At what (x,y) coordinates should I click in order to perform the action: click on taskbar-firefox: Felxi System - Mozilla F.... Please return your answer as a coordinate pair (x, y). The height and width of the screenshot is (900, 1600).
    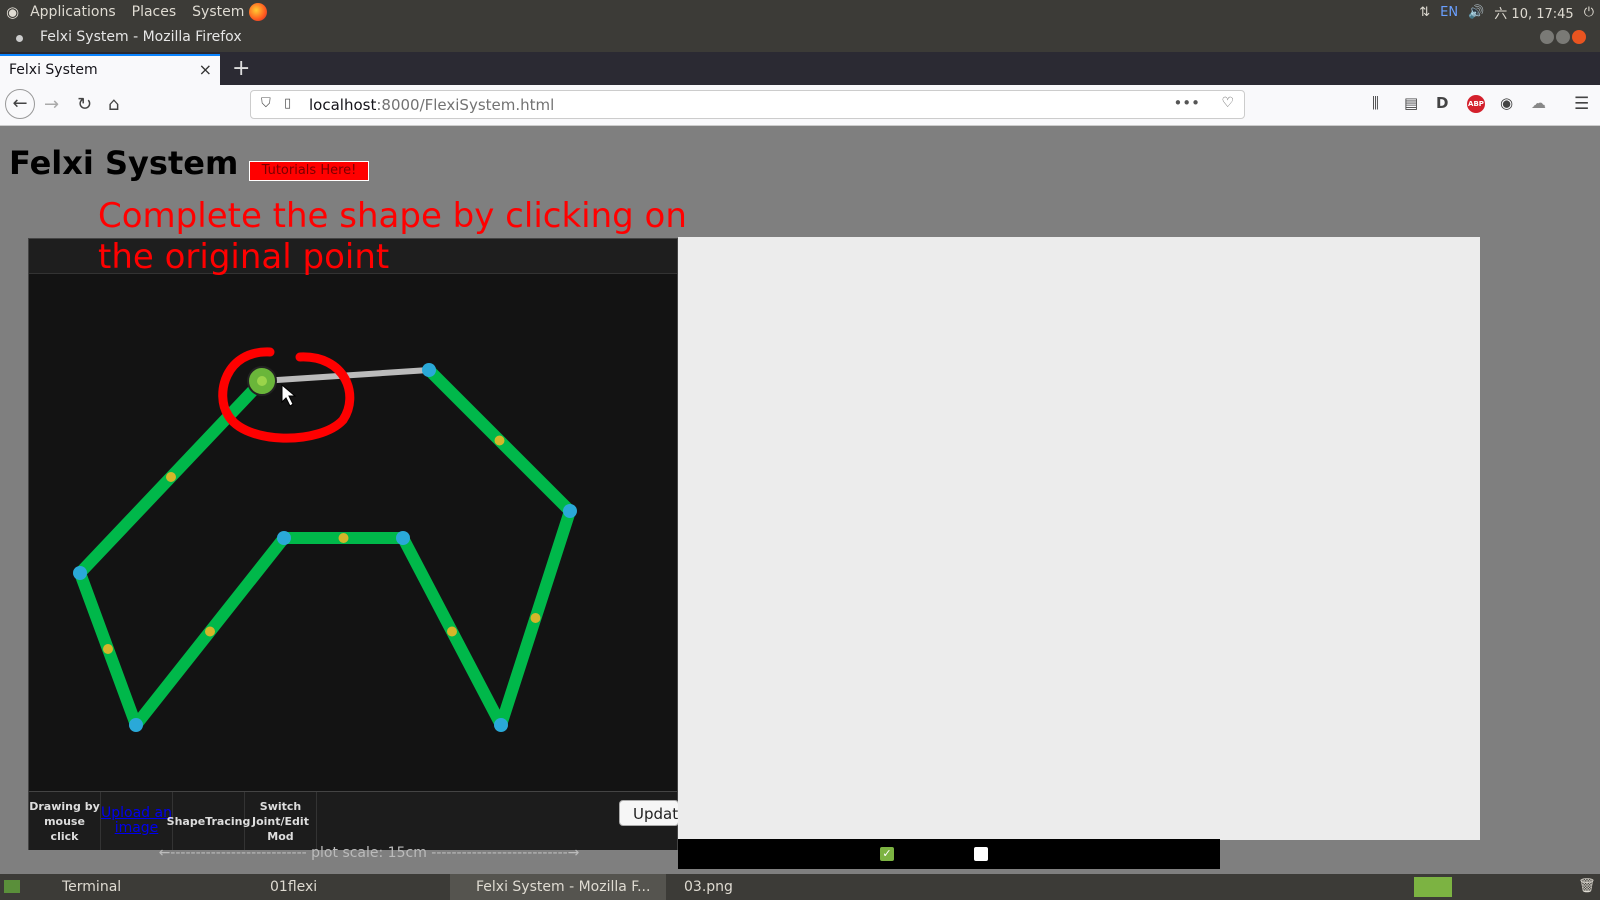
    Looking at the image, I should click on (558, 887).